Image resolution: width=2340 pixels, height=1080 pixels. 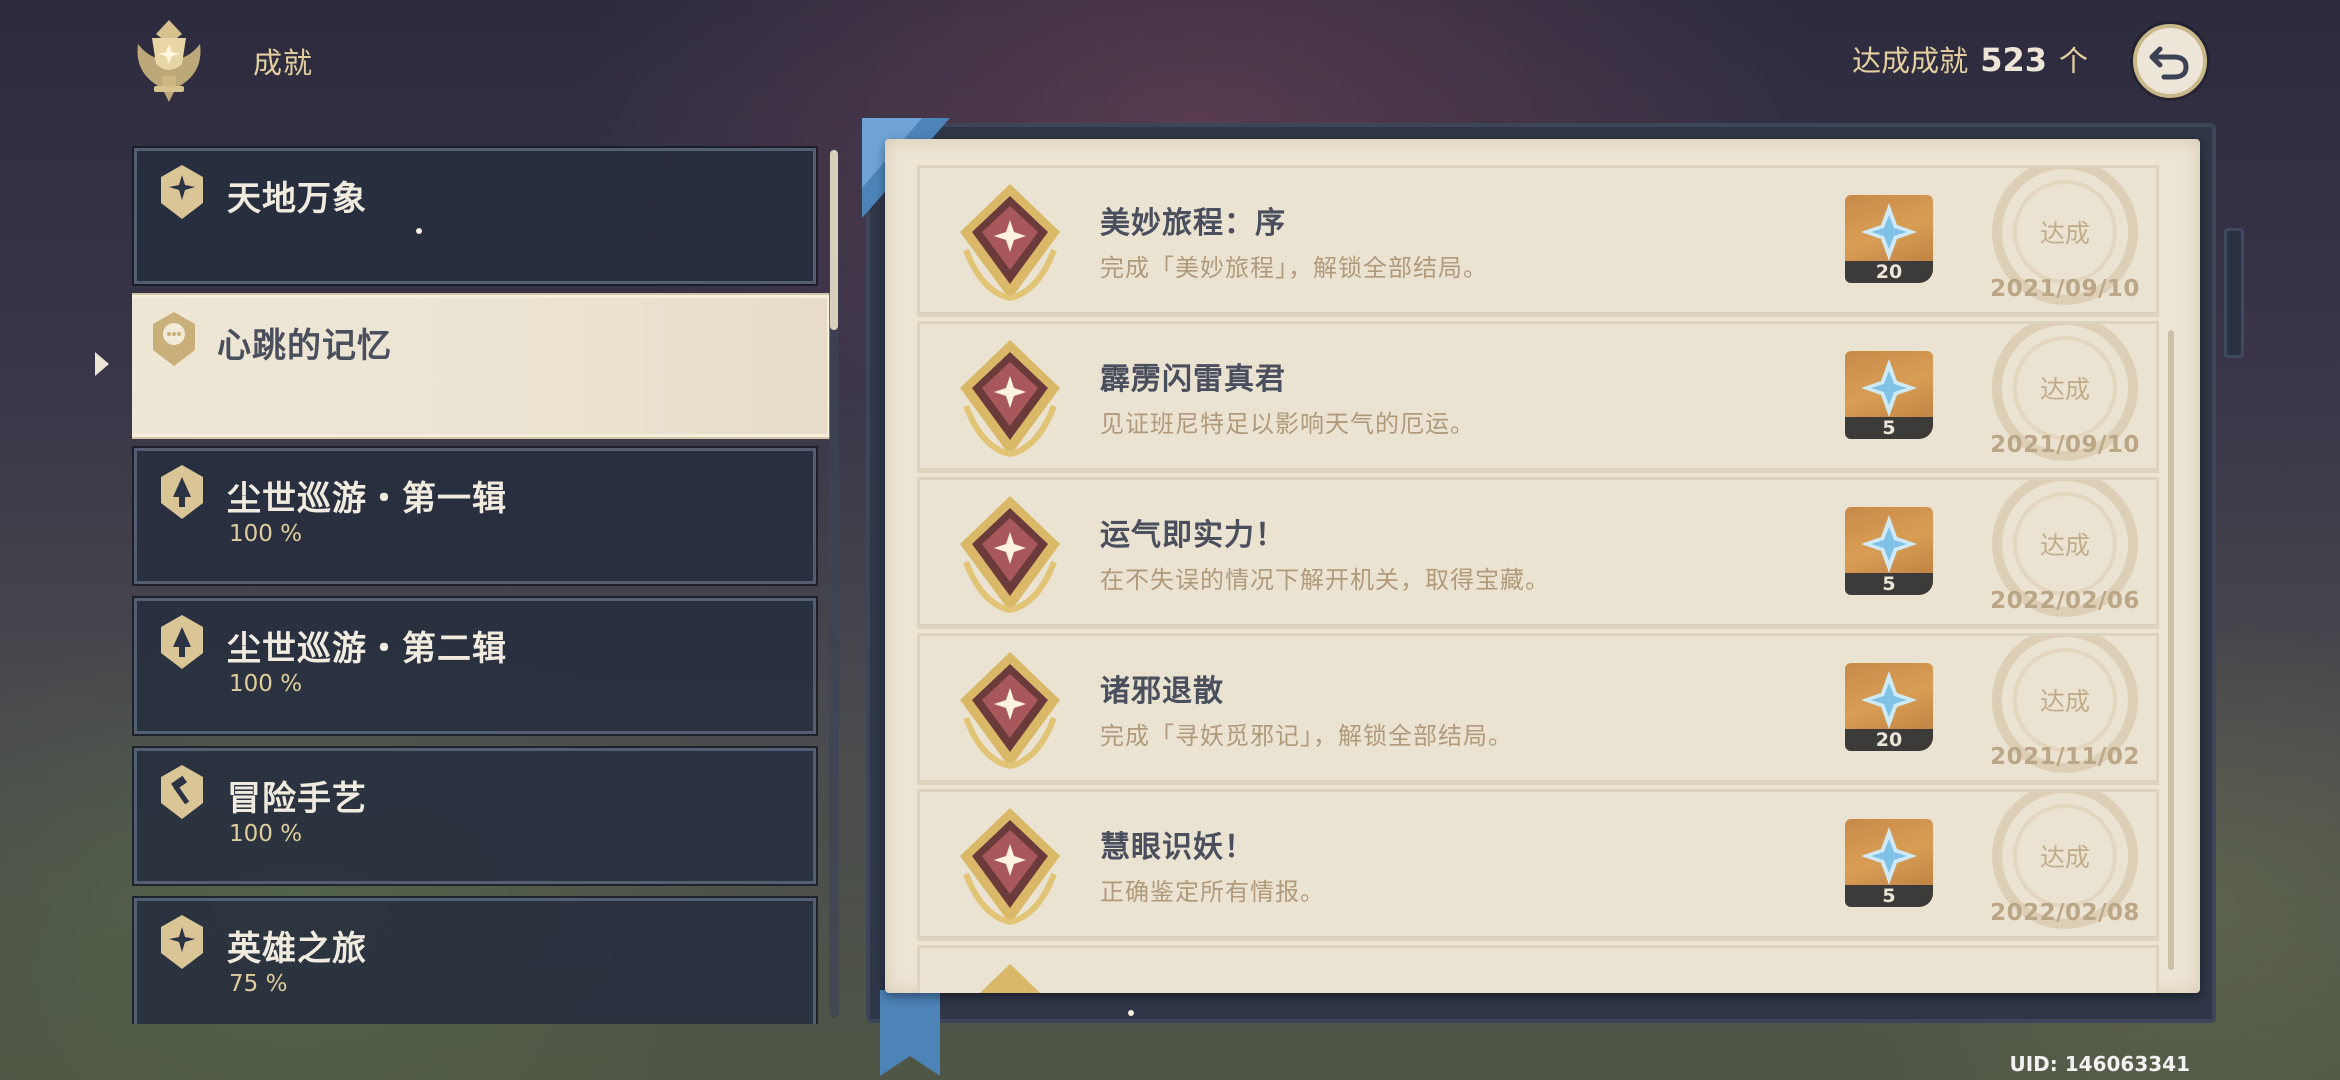 What do you see at coordinates (475, 216) in the screenshot?
I see `category-item-wonders-of-the-world: 天地万象` at bounding box center [475, 216].